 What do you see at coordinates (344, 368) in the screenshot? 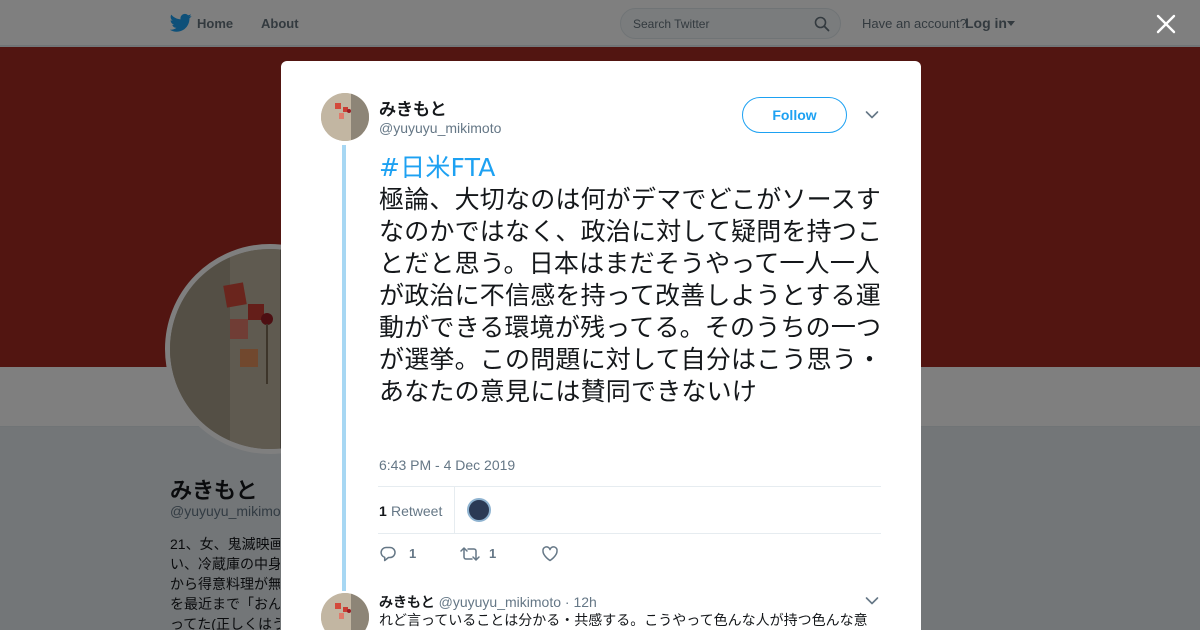
I see `thread-line` at bounding box center [344, 368].